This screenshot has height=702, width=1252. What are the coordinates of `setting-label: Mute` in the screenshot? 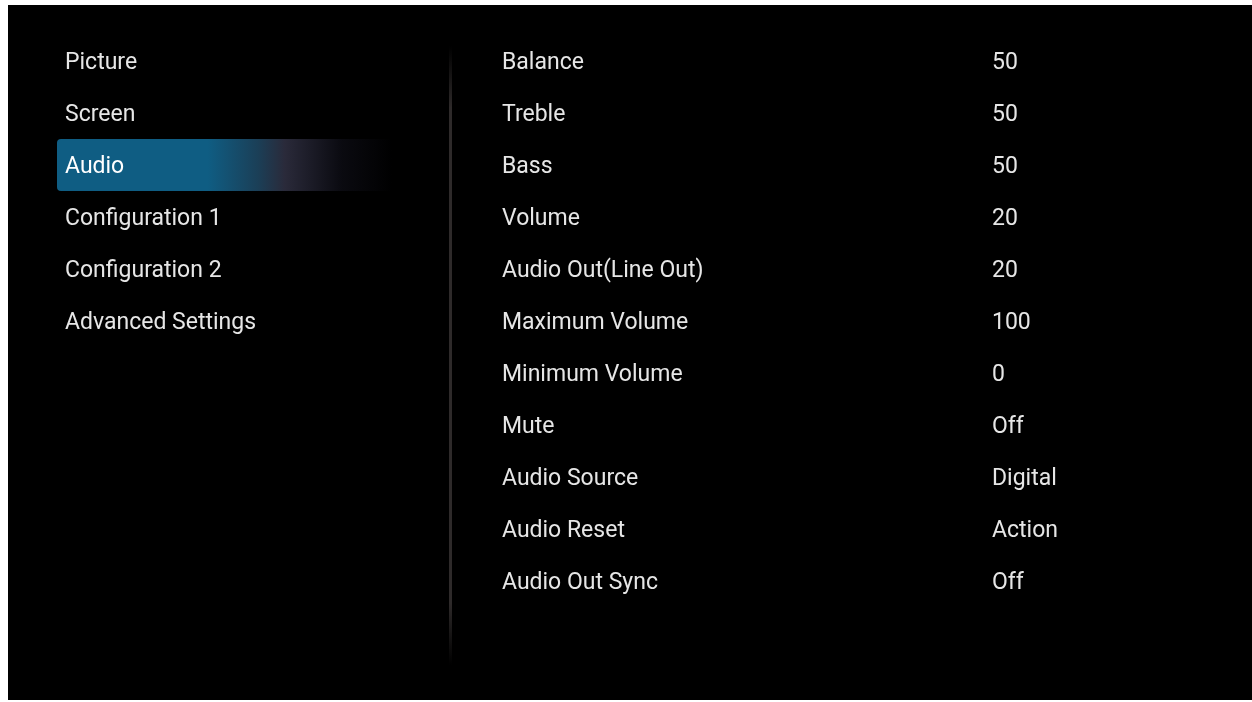 It's located at (747, 425).